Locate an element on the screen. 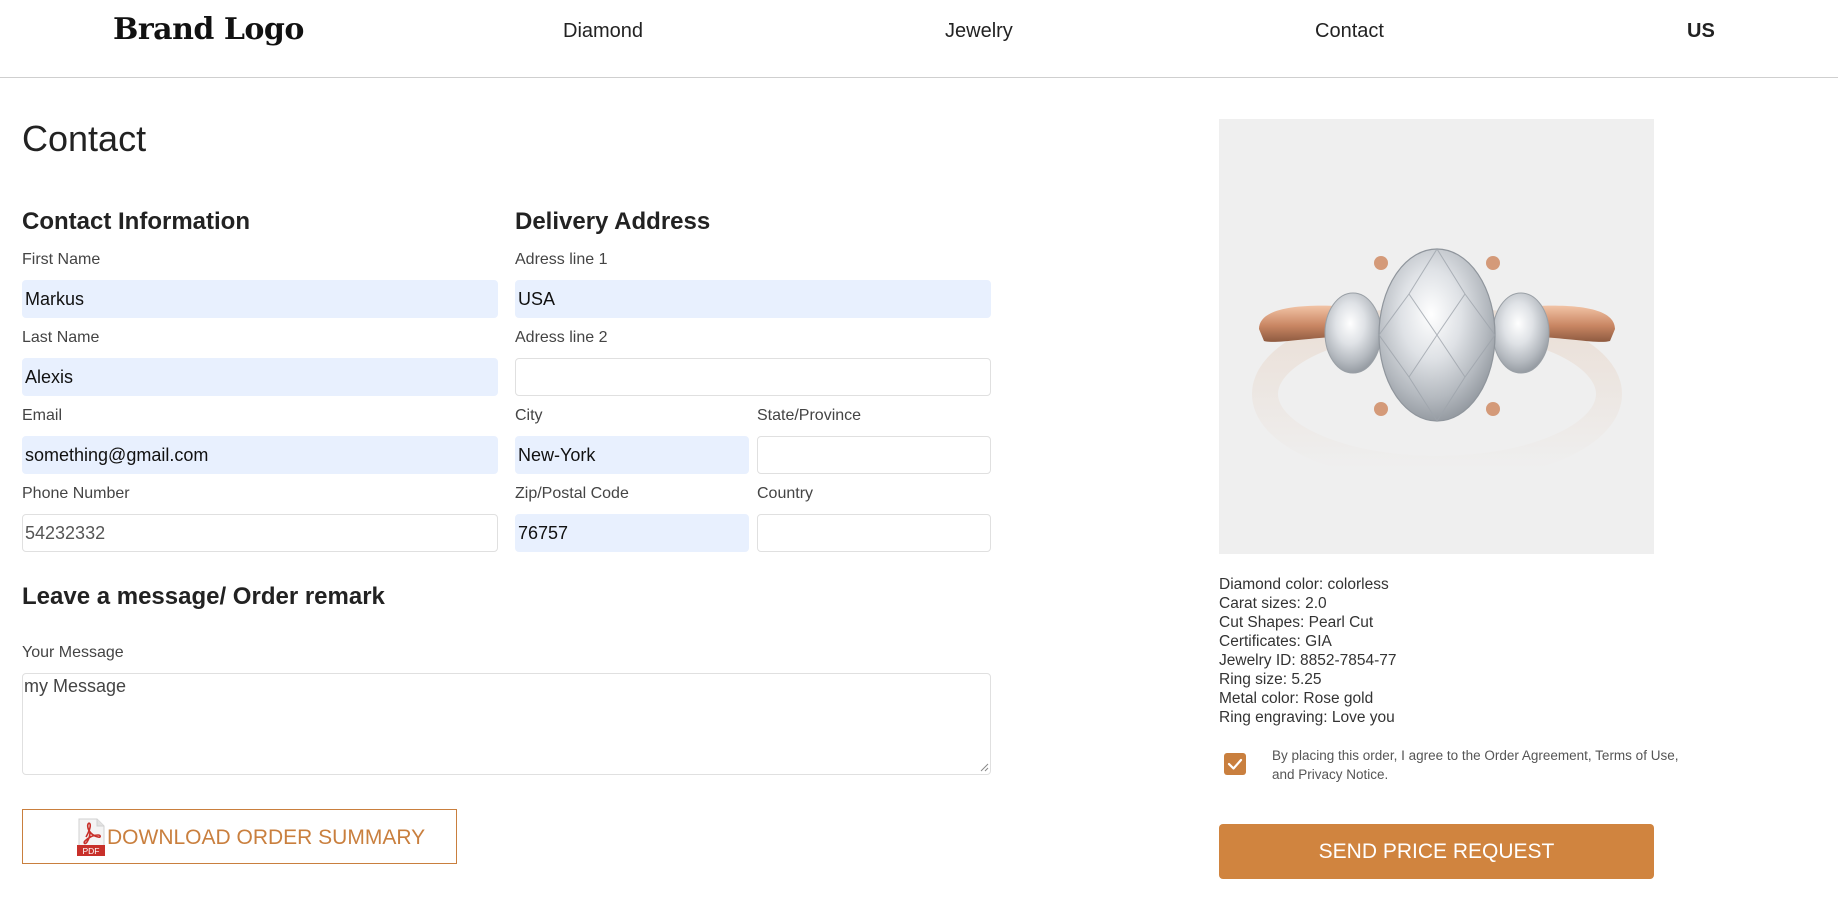  email-input is located at coordinates (260, 455).